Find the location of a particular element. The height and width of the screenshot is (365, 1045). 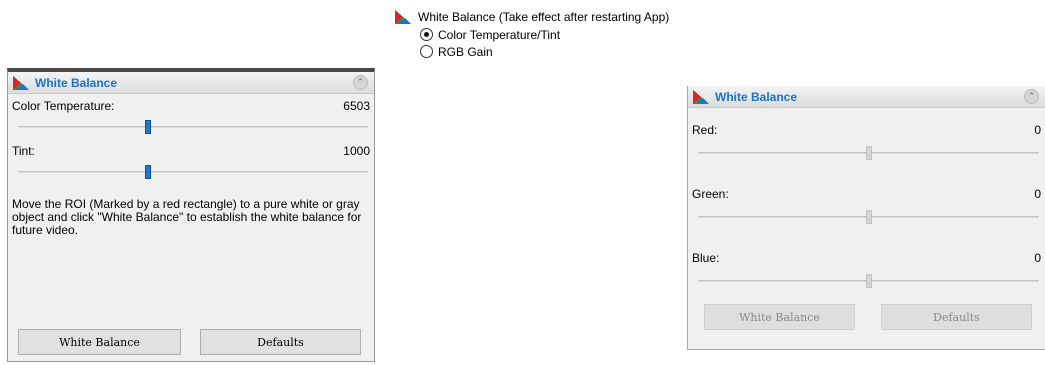

green-value: 0 is located at coordinates (1037, 194).